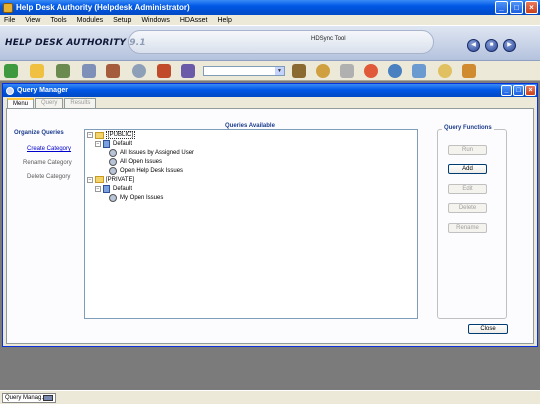  I want to click on calendar-icon, so click(299, 71).